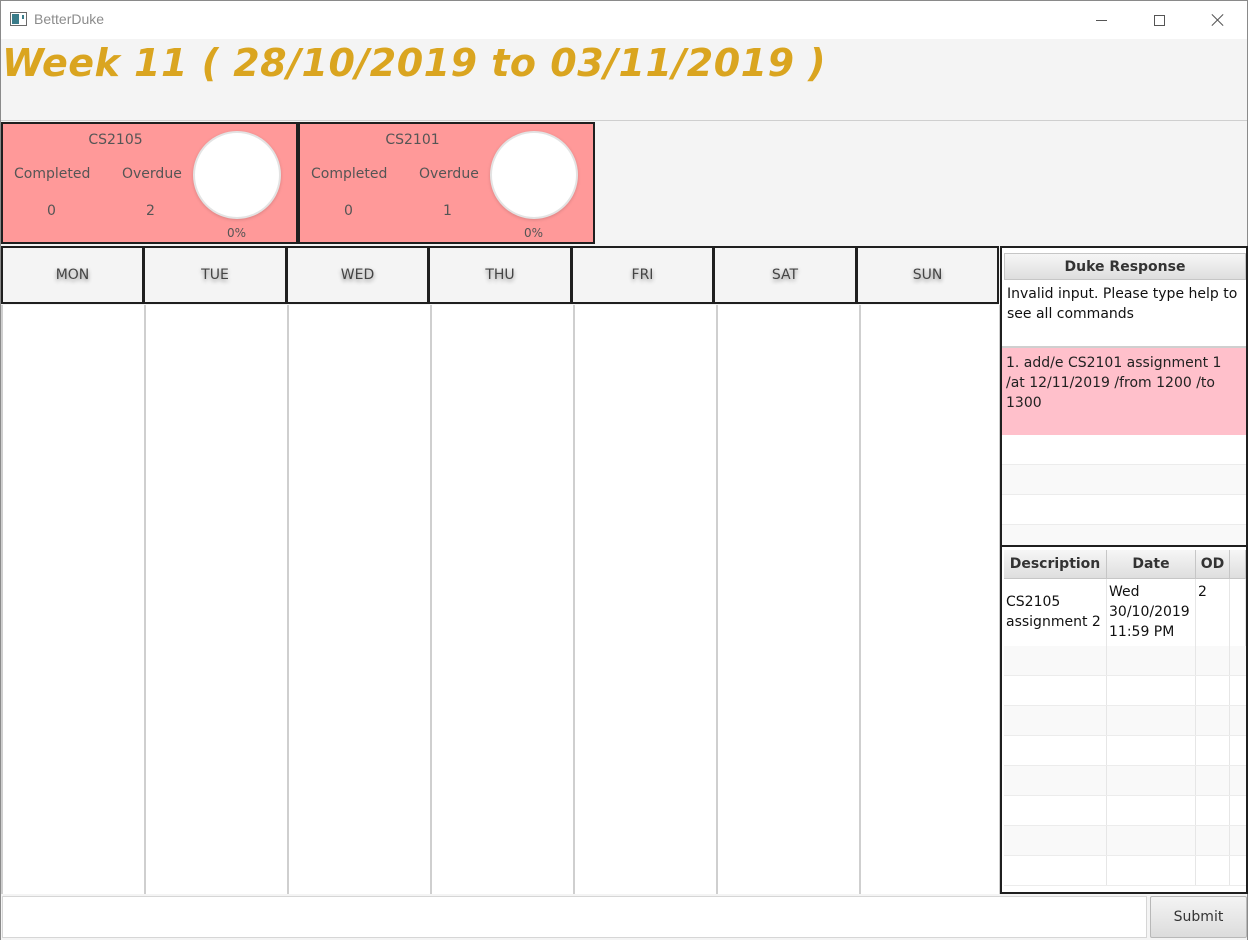  What do you see at coordinates (18, 19) in the screenshot?
I see `app-icon` at bounding box center [18, 19].